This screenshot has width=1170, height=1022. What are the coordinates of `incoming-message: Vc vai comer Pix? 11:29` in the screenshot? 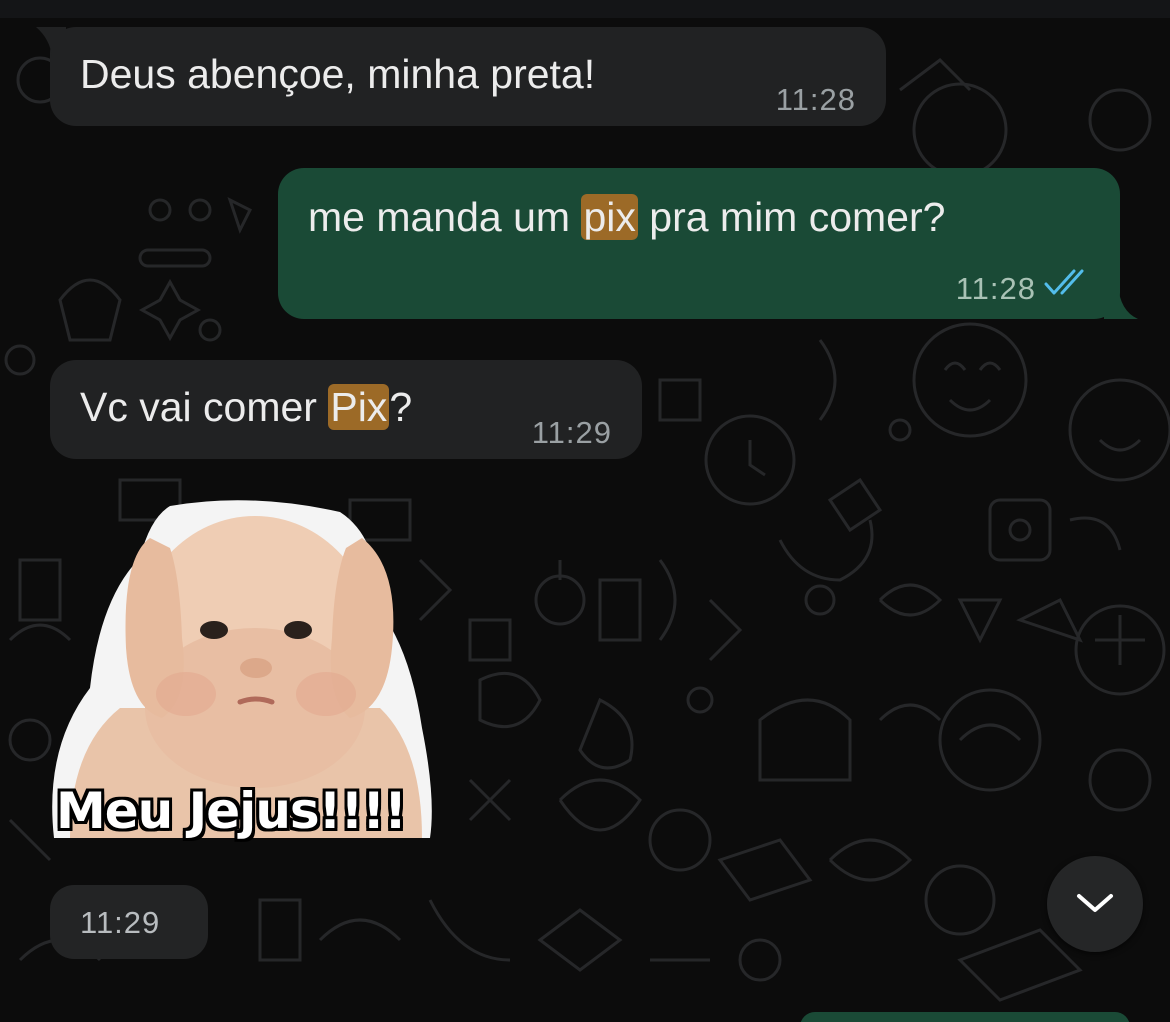 It's located at (346, 409).